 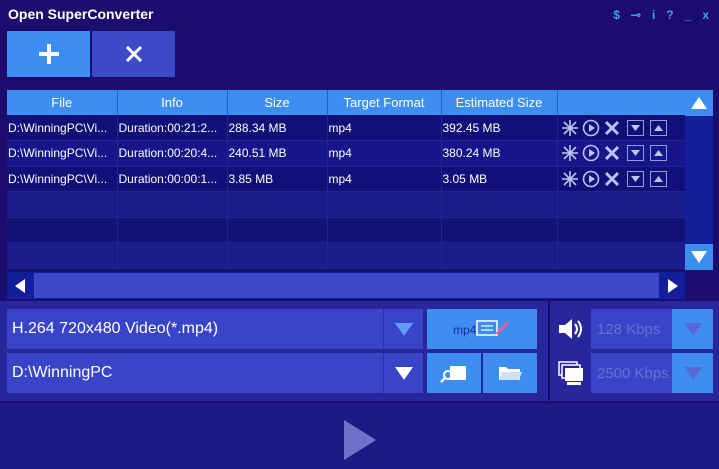 I want to click on remove-file-button, so click(x=133, y=54).